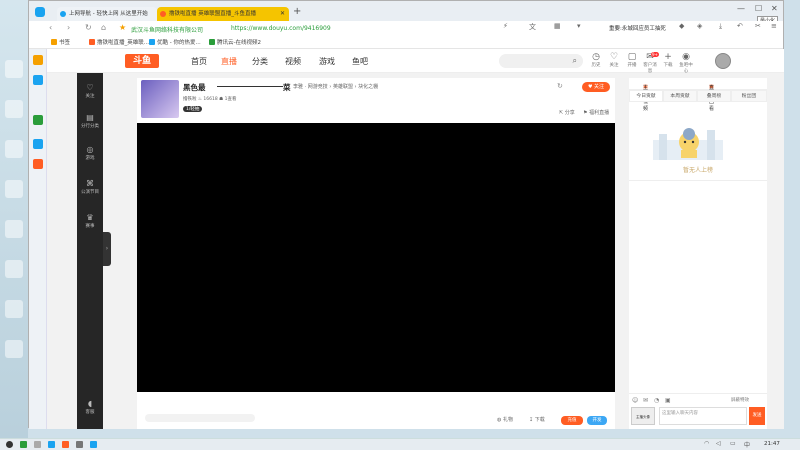 This screenshot has width=800, height=450. What do you see at coordinates (38, 60) in the screenshot?
I see `favorites-icon` at bounding box center [38, 60].